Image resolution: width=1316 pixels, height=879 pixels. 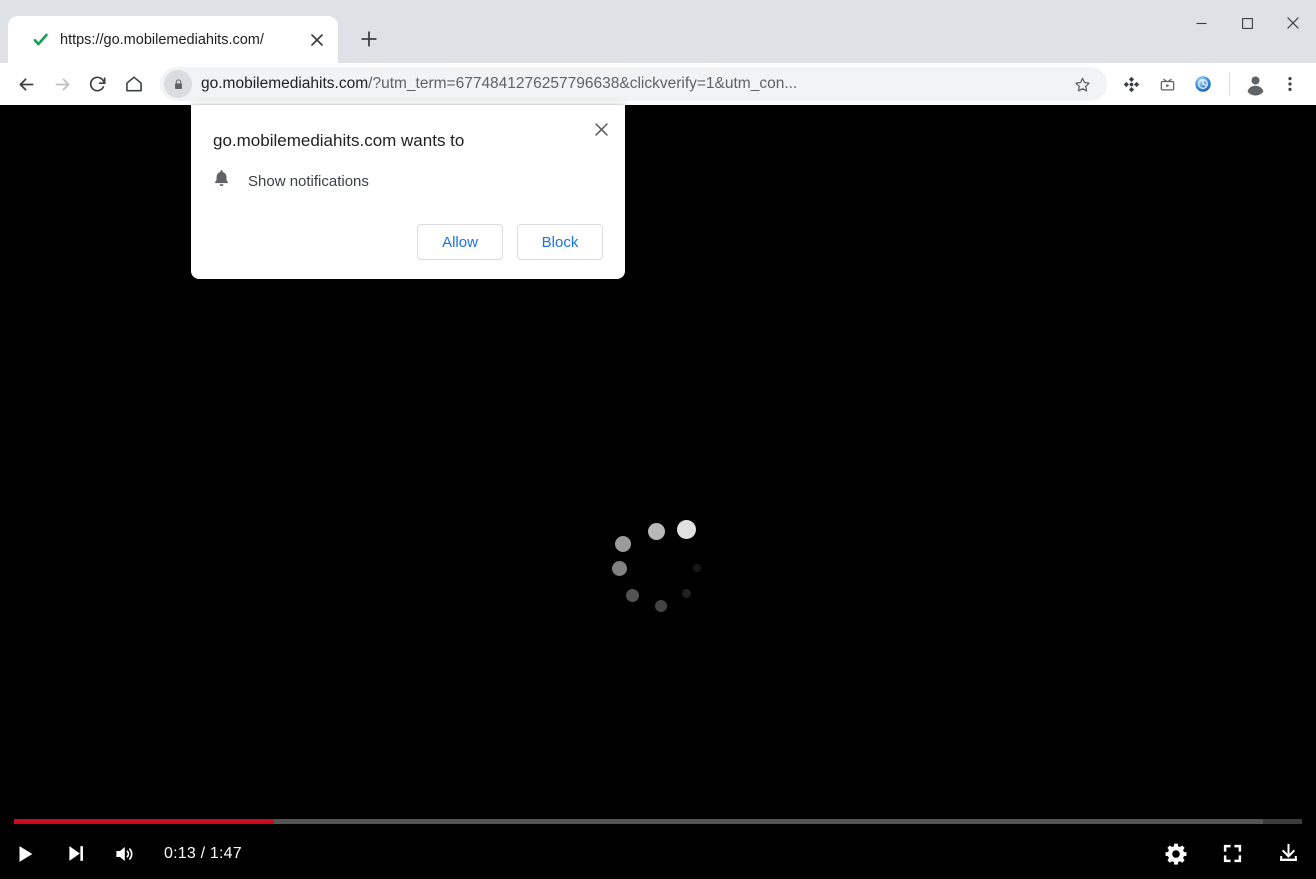 What do you see at coordinates (1131, 84) in the screenshot?
I see `extension-diamond-icon` at bounding box center [1131, 84].